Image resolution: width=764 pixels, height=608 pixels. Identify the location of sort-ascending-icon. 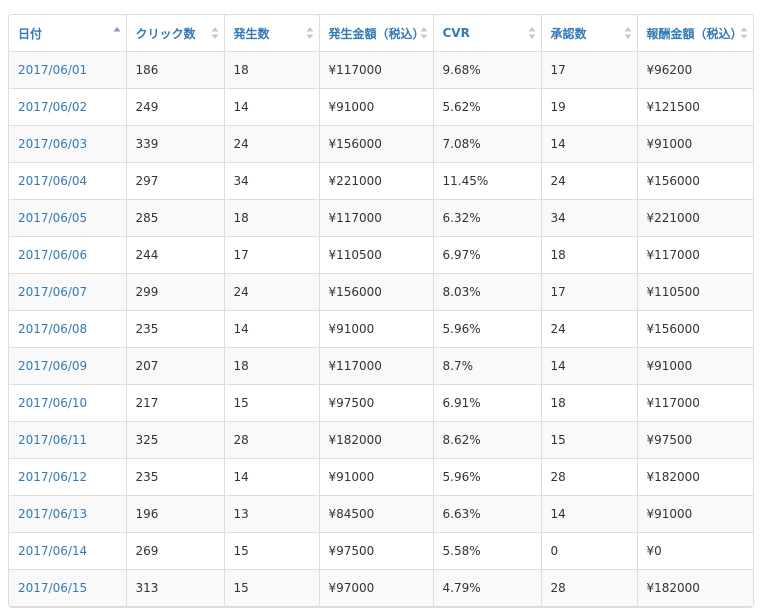
(117, 33).